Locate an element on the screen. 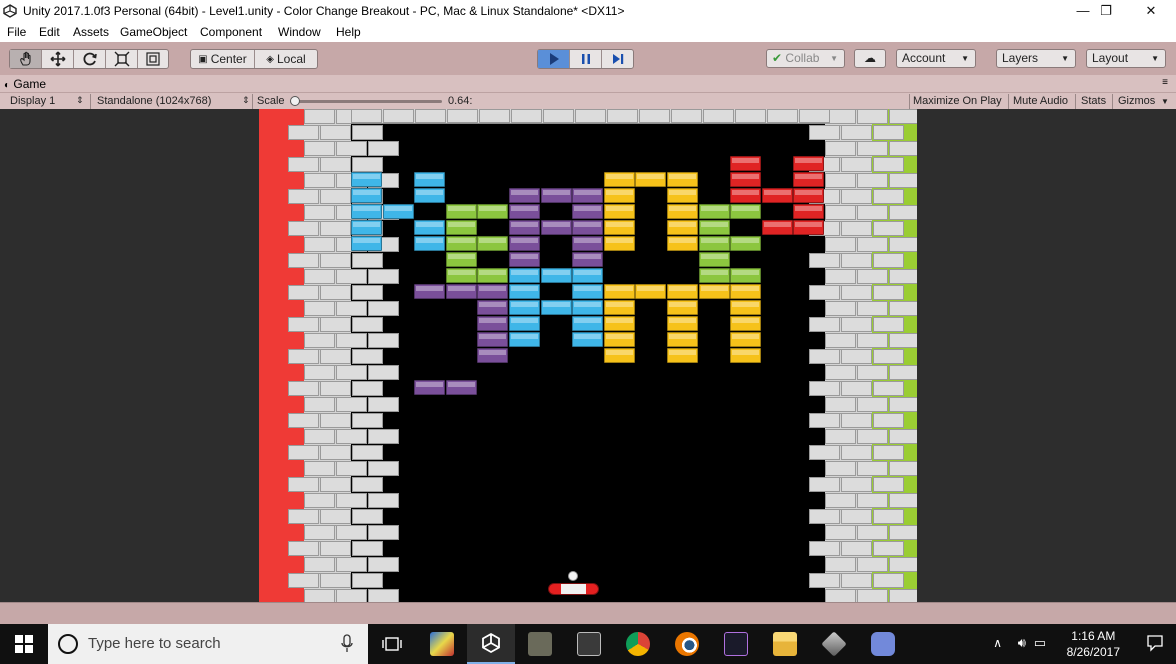 Image resolution: width=1176 pixels, height=664 pixels. menu-file: File is located at coordinates (16, 32).